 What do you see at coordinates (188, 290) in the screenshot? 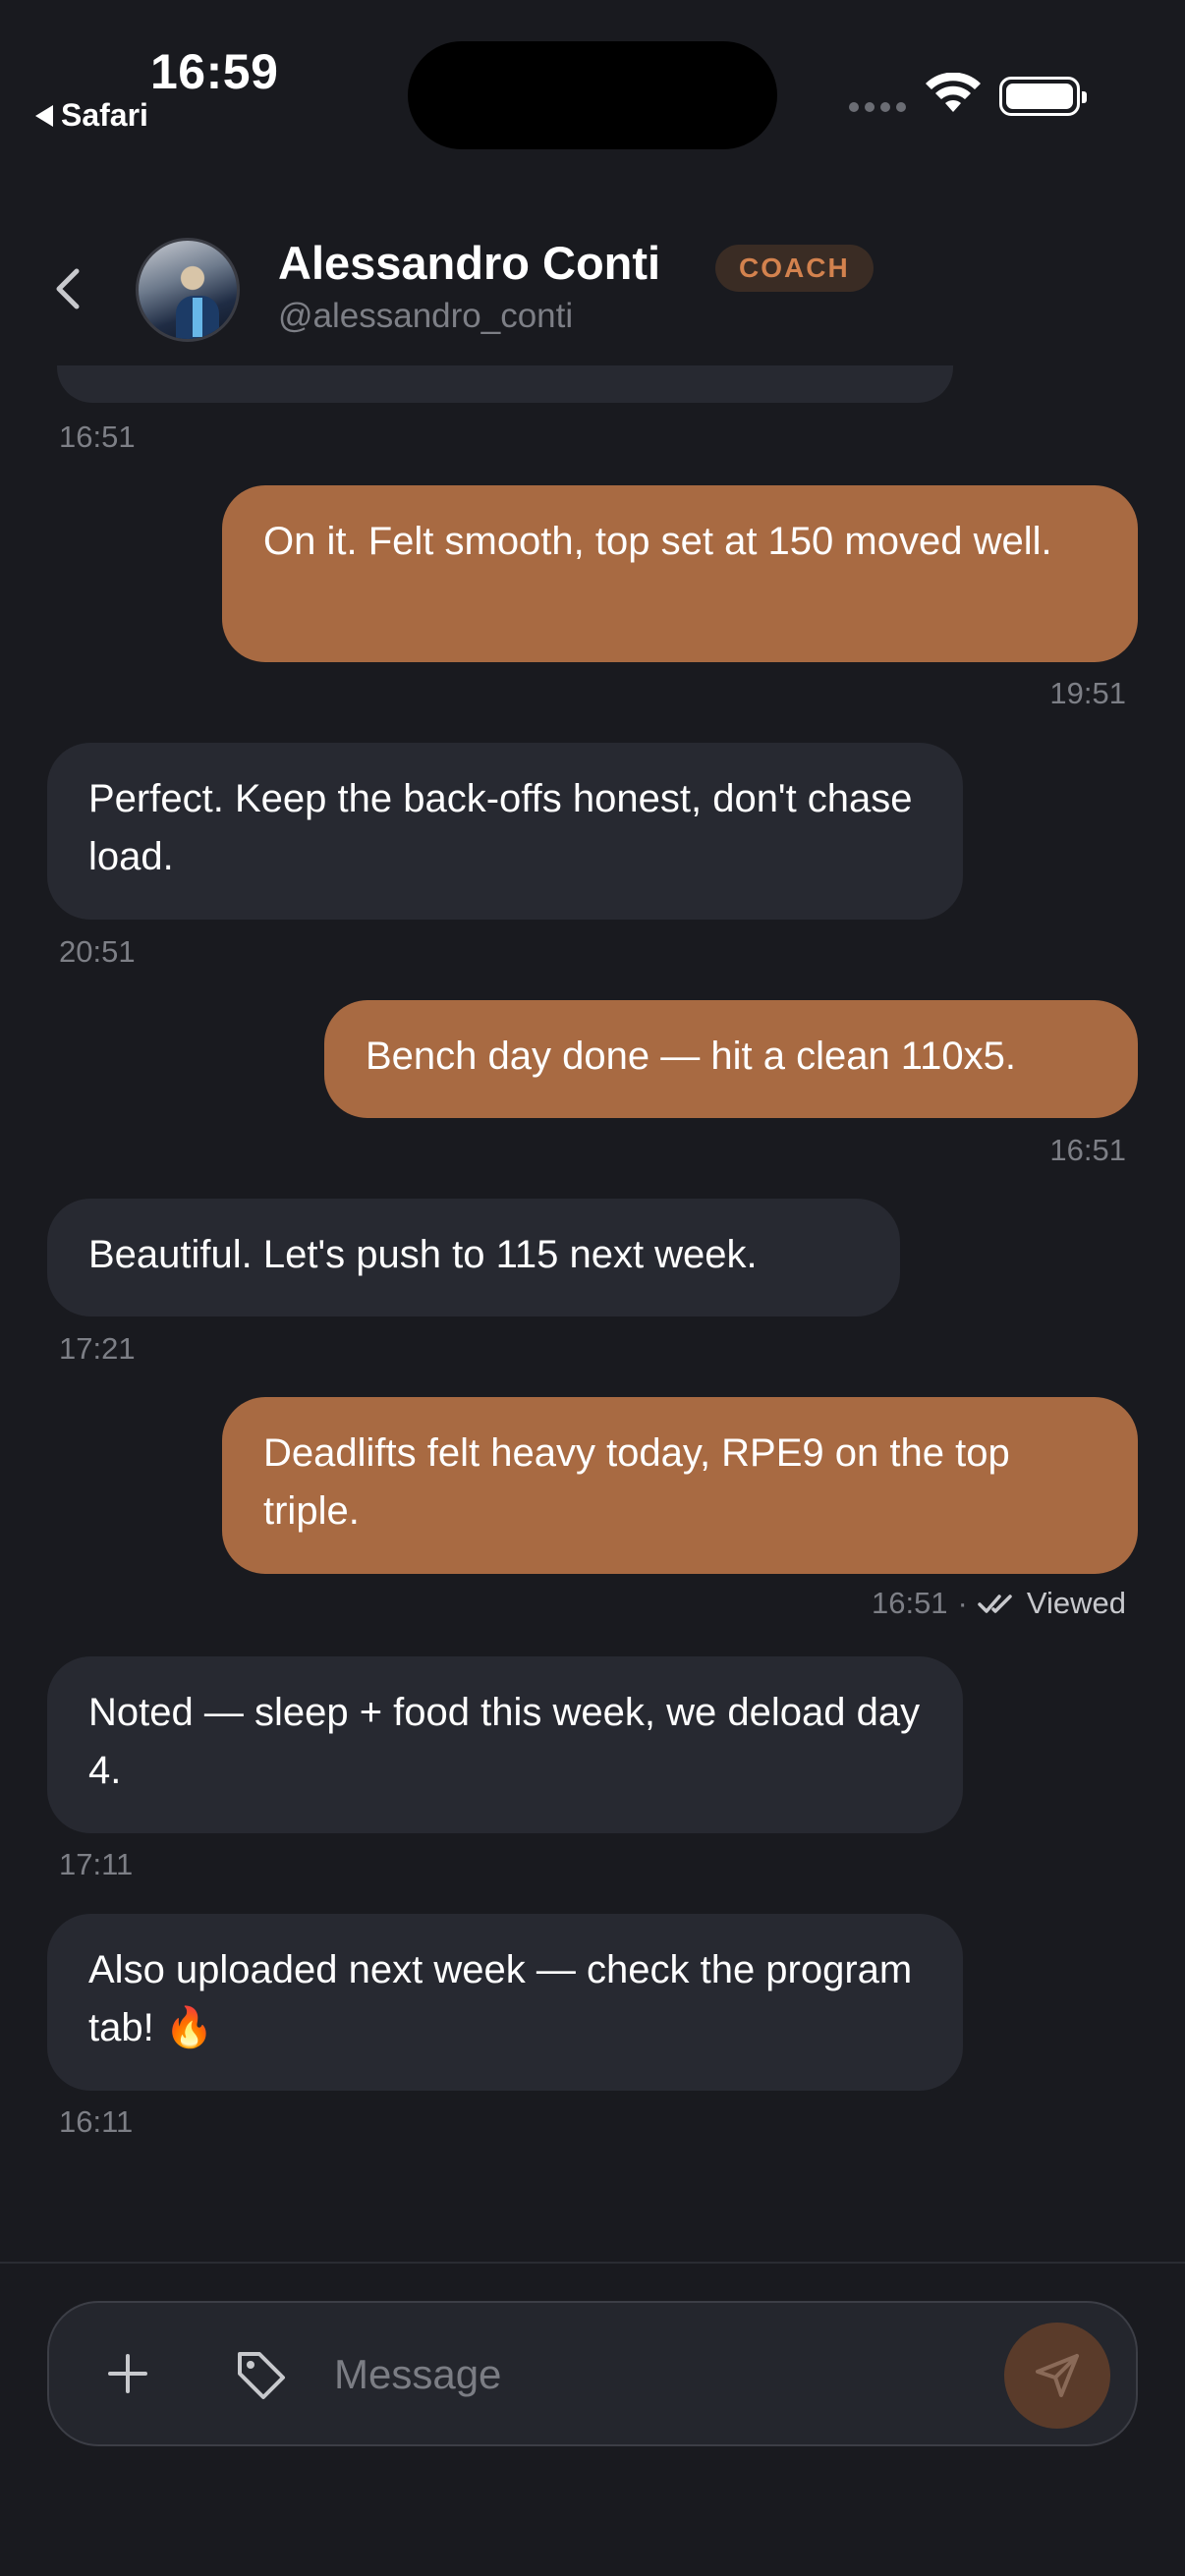
I see `avatar` at bounding box center [188, 290].